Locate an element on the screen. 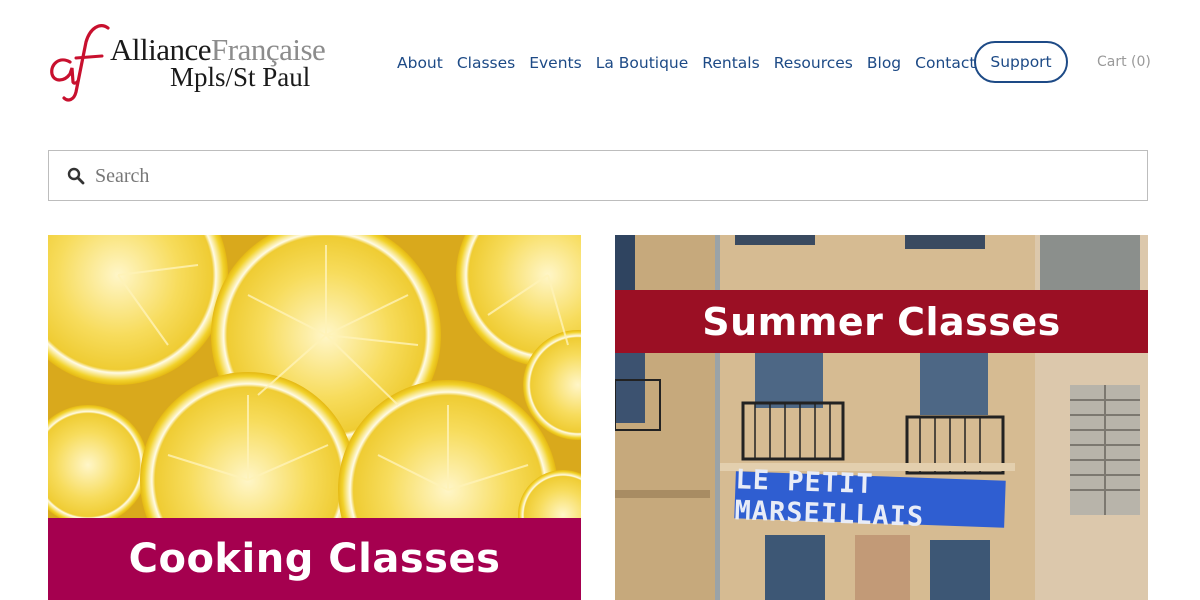 The height and width of the screenshot is (600, 1200). nav-la-boutique: La Boutique is located at coordinates (642, 63).